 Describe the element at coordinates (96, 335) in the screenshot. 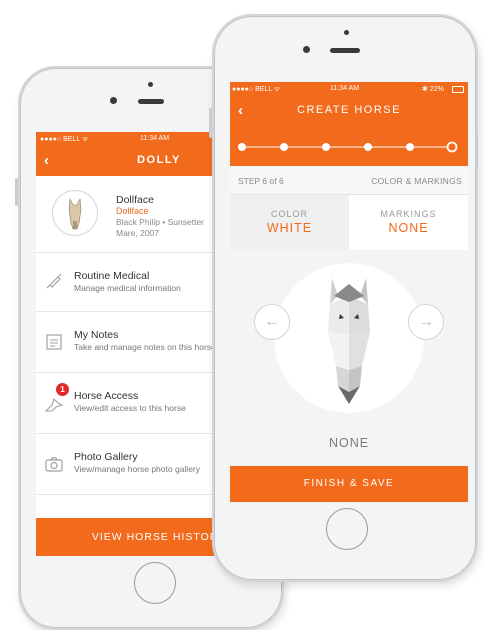

I see `menu-item-title: My Notes` at that location.